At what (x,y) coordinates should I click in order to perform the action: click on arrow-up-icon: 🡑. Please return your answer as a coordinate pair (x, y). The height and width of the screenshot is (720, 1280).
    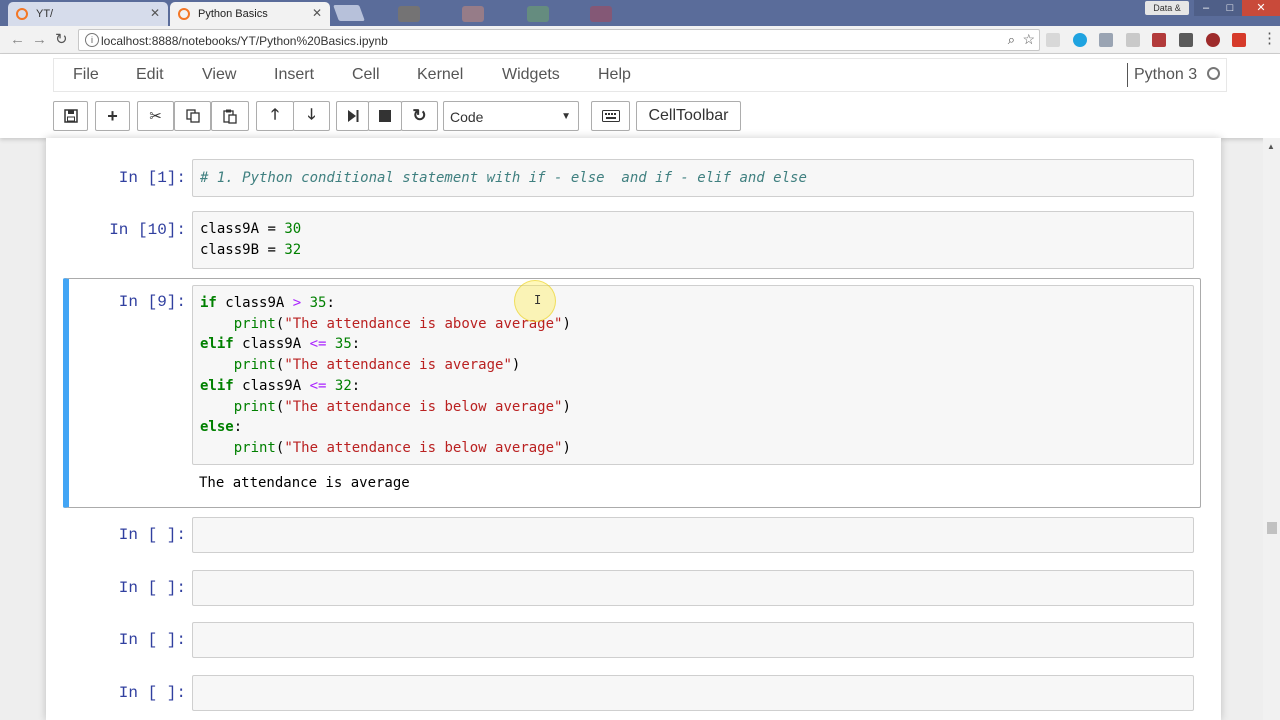
    Looking at the image, I should click on (275, 114).